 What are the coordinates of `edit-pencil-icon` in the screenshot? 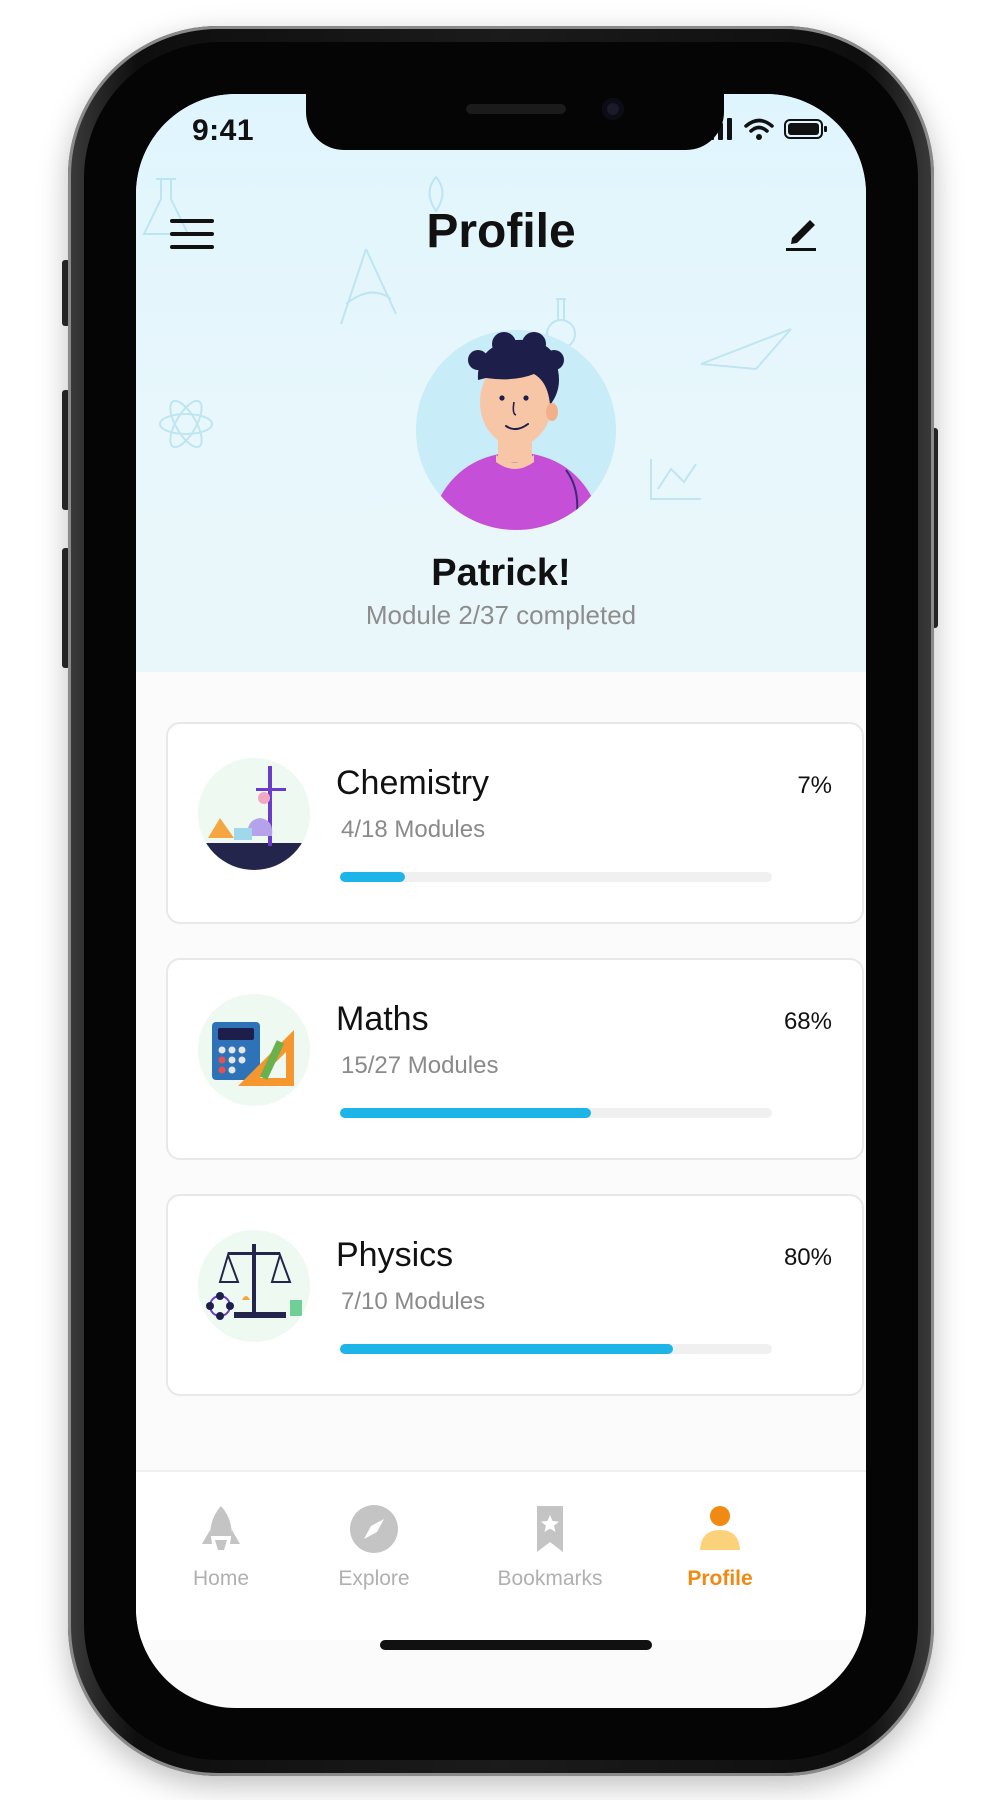 It's located at (802, 231).